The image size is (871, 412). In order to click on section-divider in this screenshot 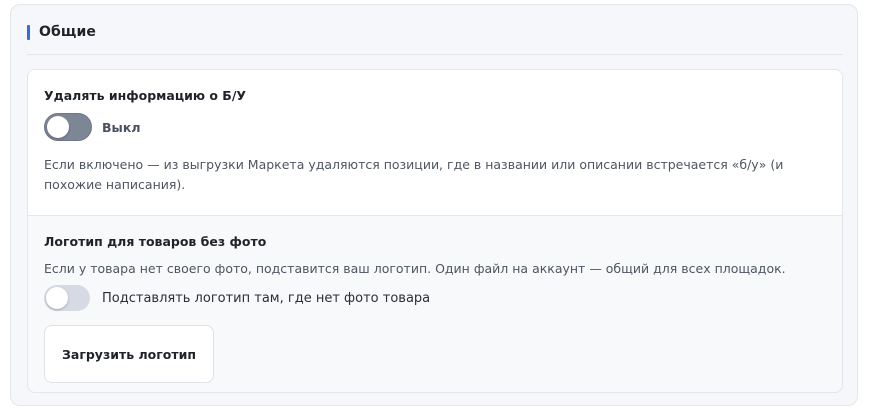, I will do `click(435, 54)`.